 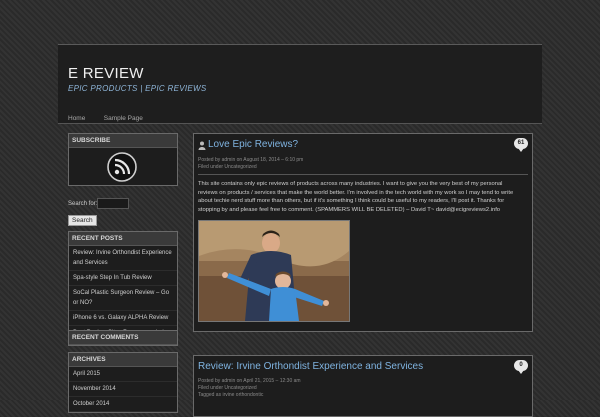 I want to click on rss-area, so click(x=123, y=166).